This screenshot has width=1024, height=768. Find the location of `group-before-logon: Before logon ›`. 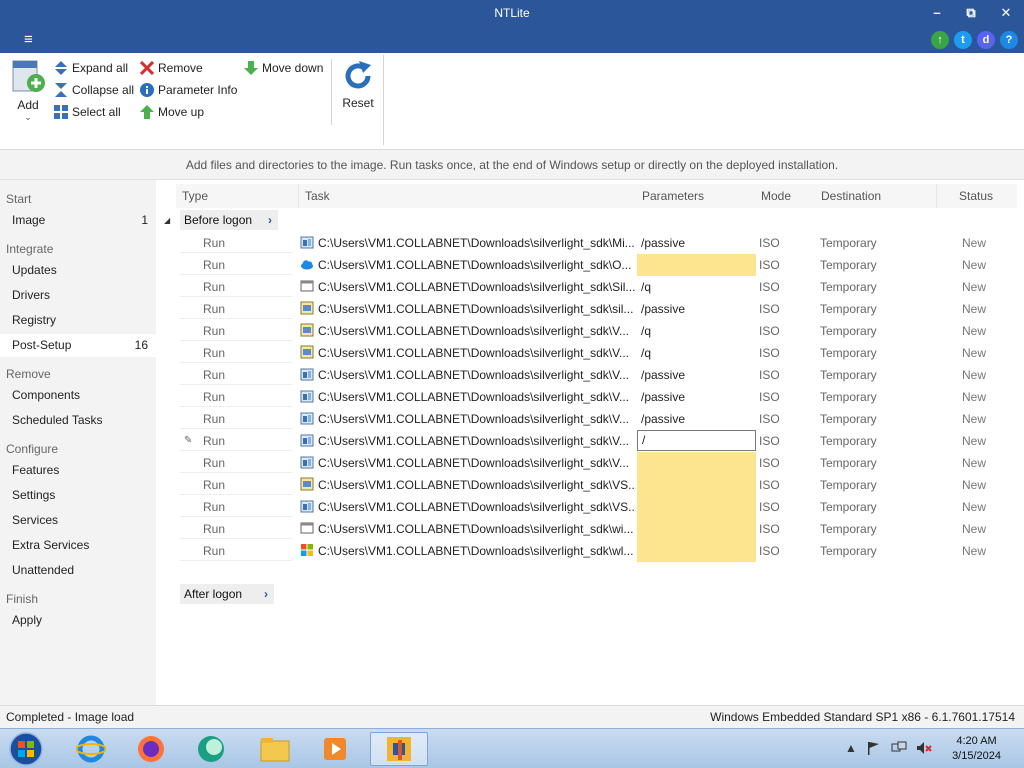

group-before-logon: Before logon › is located at coordinates (229, 220).